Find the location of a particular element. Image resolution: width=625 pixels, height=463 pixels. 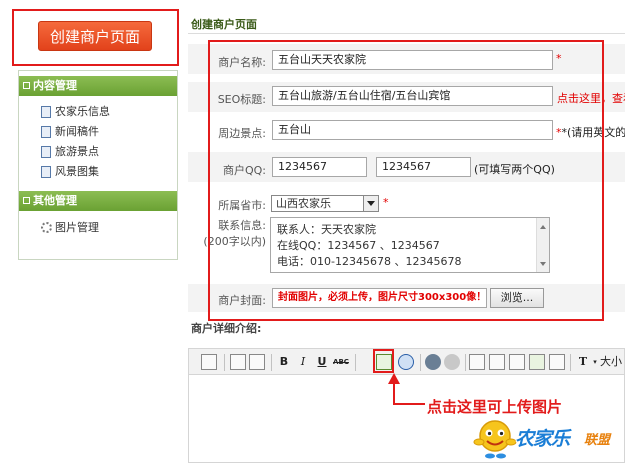

mascot-icon is located at coordinates (495, 439).